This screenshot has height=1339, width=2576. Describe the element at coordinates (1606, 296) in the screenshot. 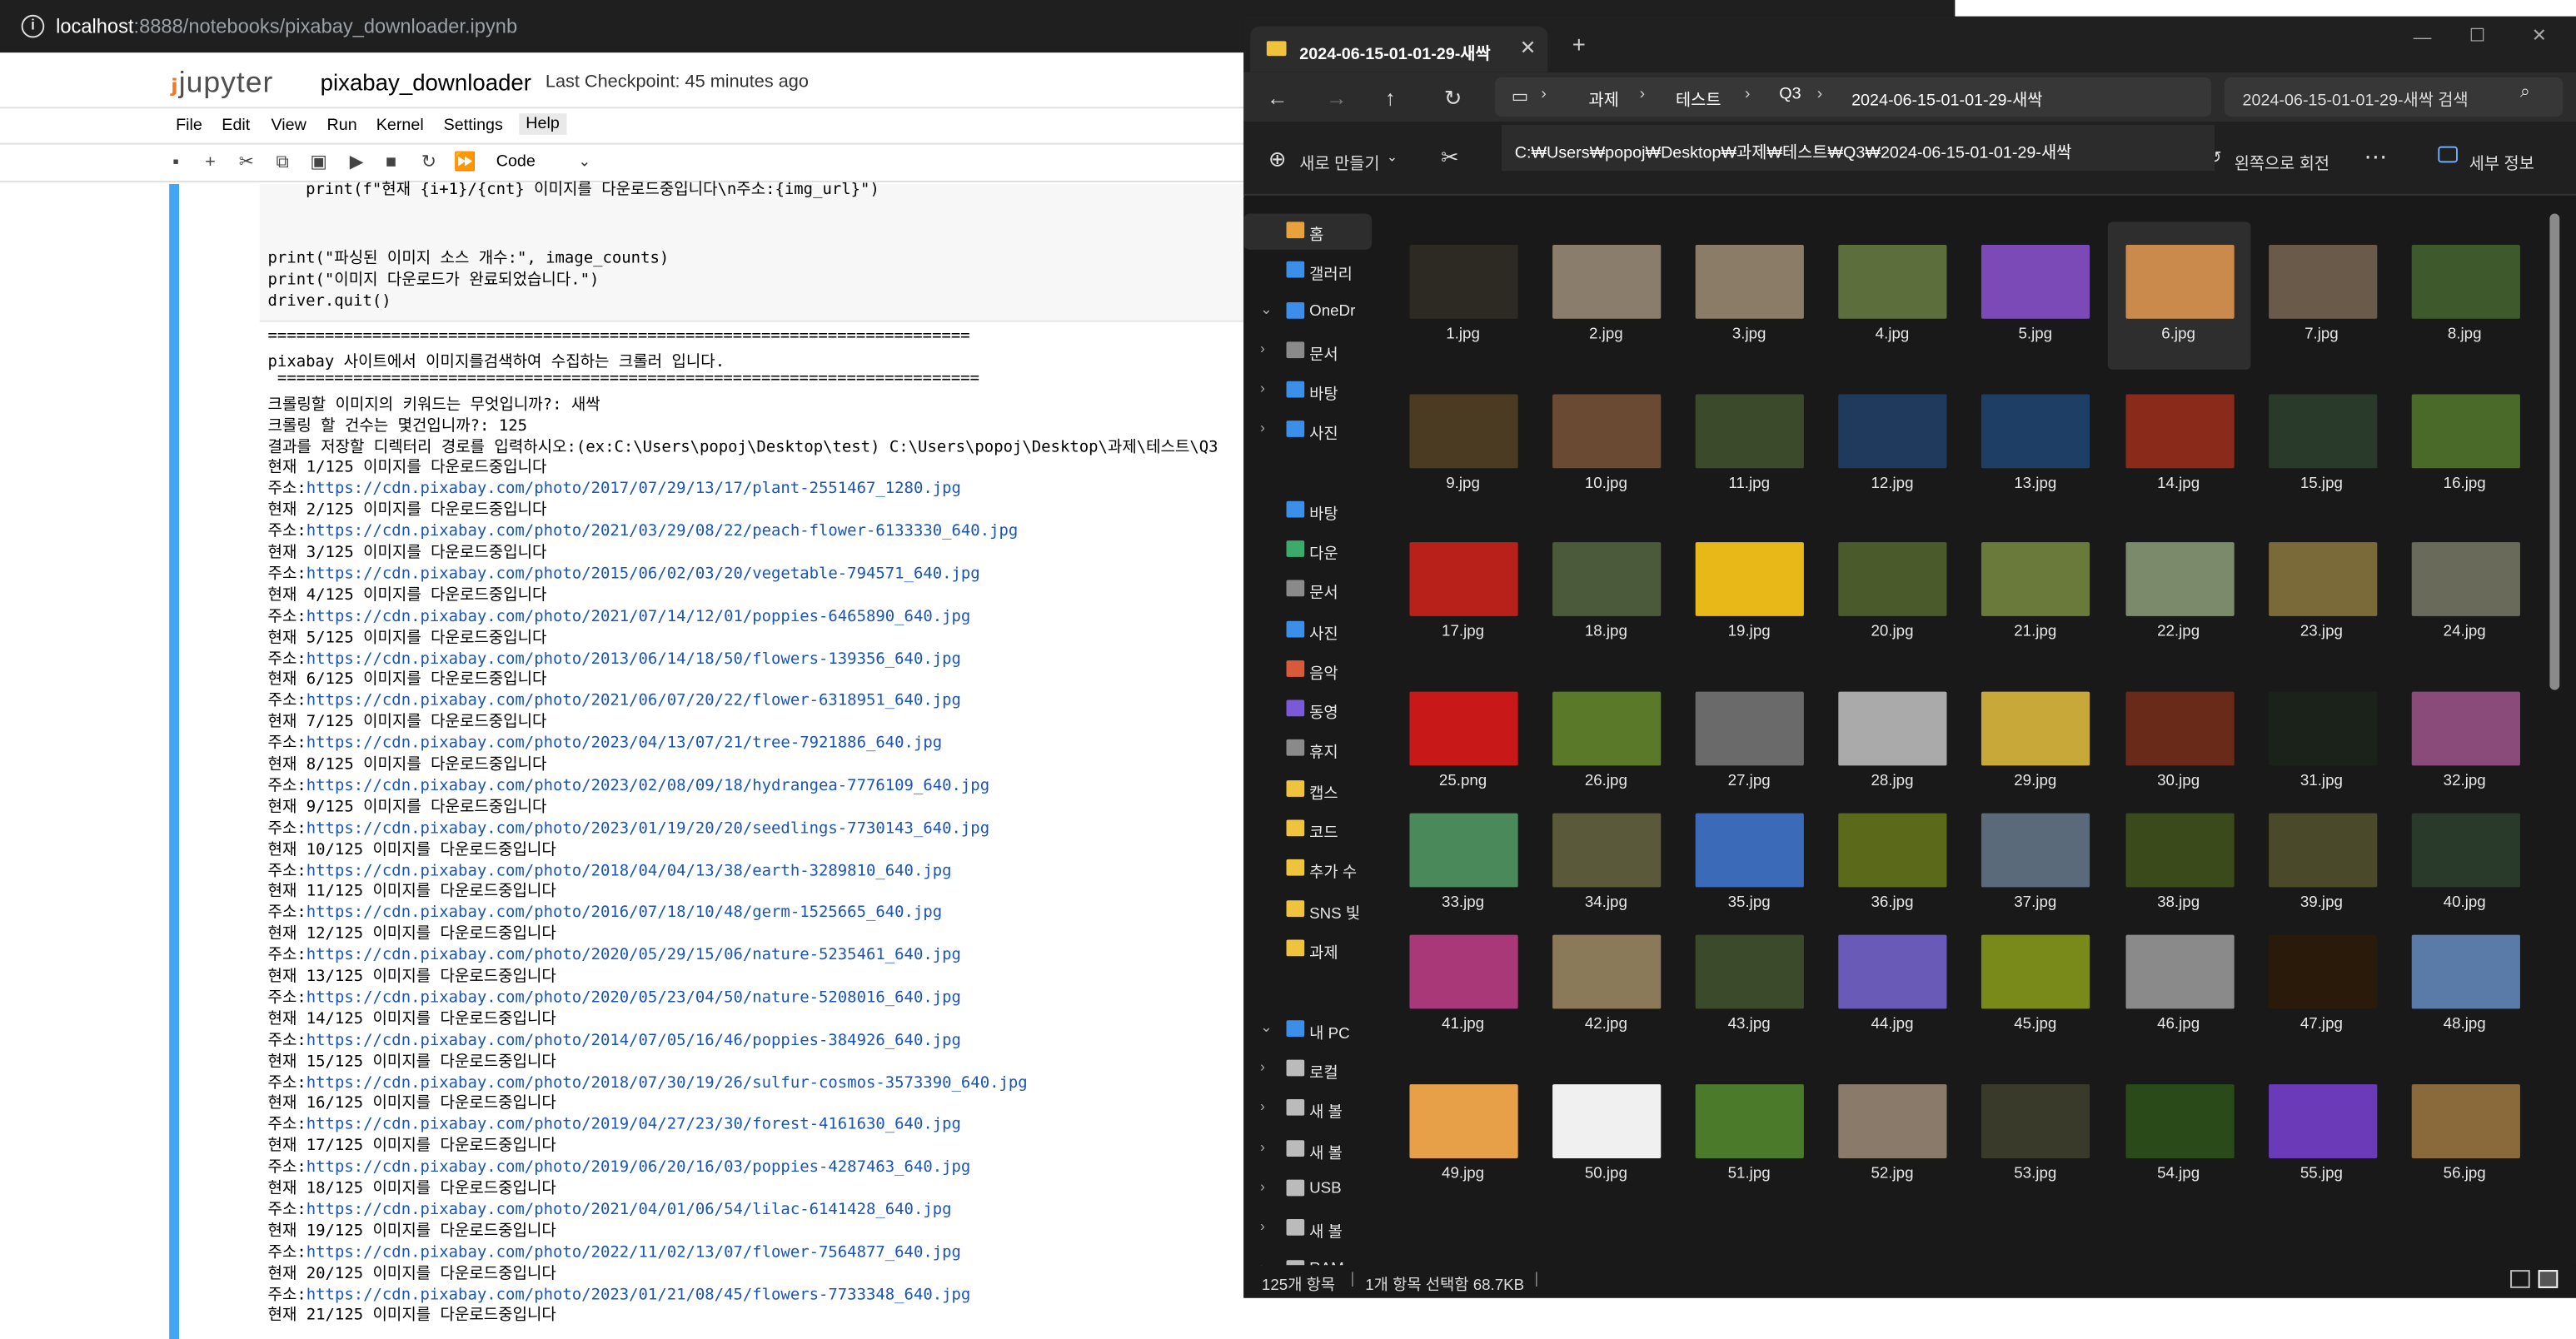

I see `file-item: 2.jpg` at that location.